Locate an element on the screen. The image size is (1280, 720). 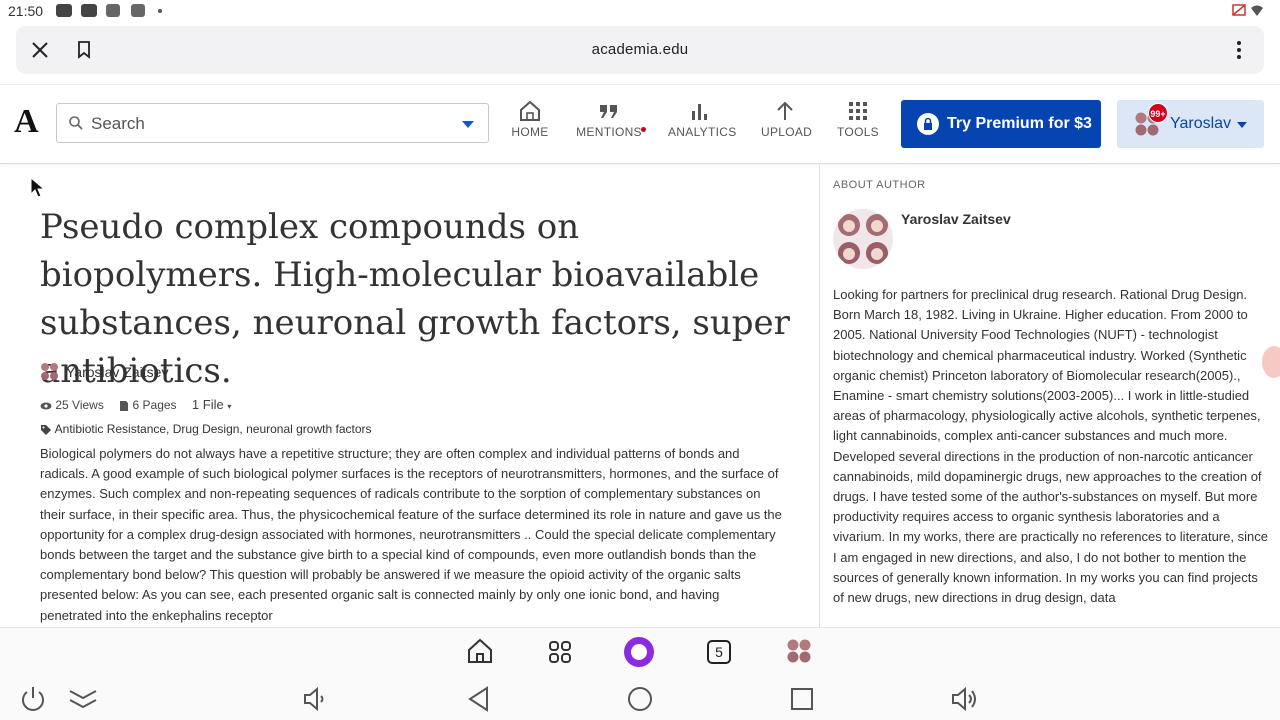
nav-home: HOME is located at coordinates (530, 120).